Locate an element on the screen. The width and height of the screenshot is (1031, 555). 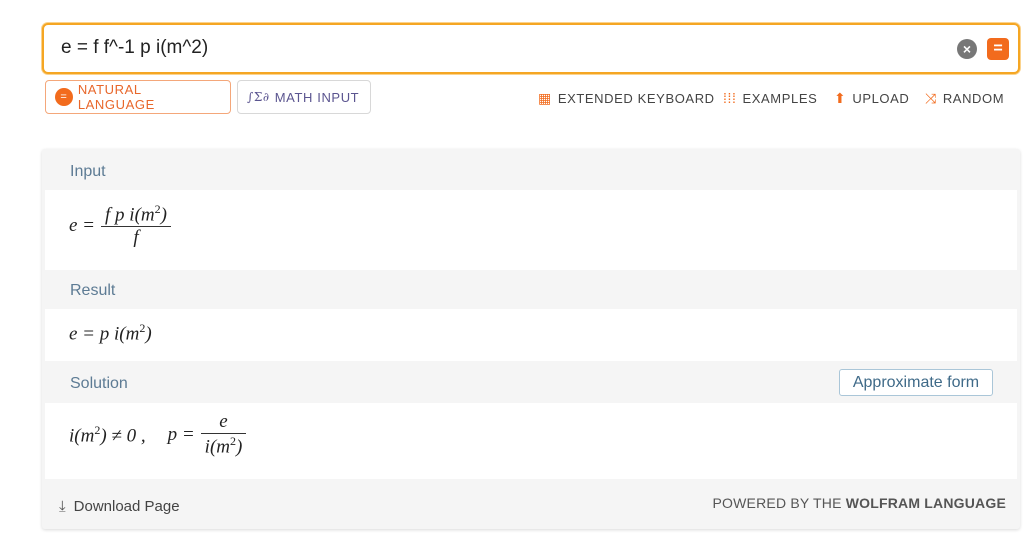
solution-denominator-text: i(m is located at coordinates (217, 447).